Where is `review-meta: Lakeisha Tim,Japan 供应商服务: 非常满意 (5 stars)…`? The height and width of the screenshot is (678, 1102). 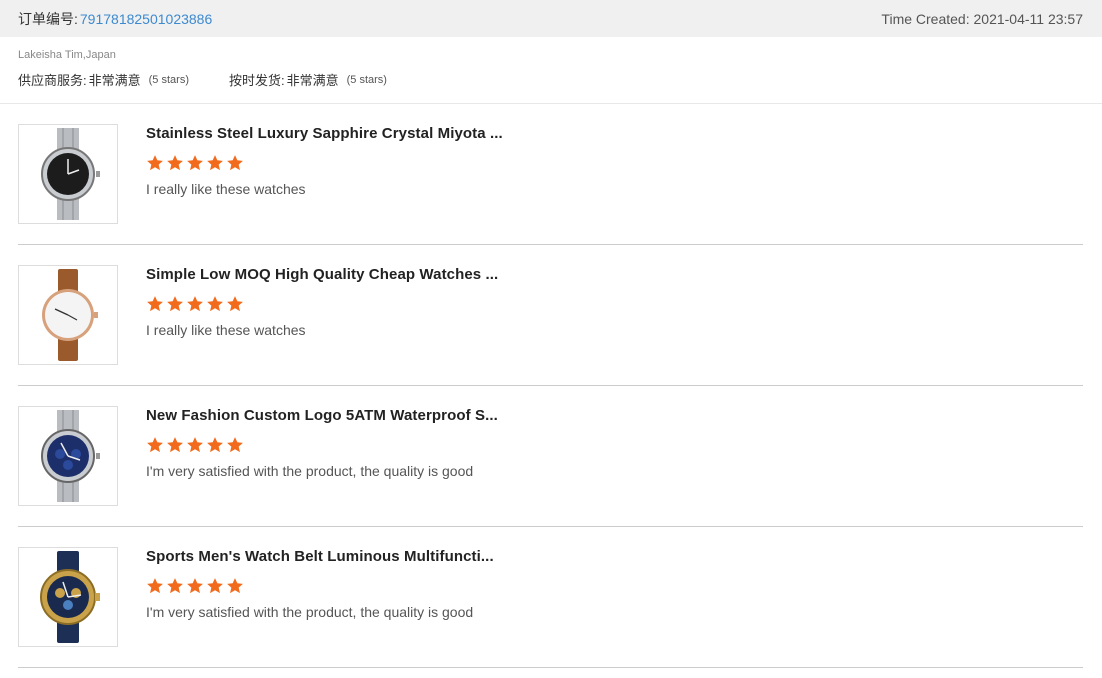 review-meta: Lakeisha Tim,Japan 供应商服务: 非常满意 (5 stars)… is located at coordinates (551, 70).